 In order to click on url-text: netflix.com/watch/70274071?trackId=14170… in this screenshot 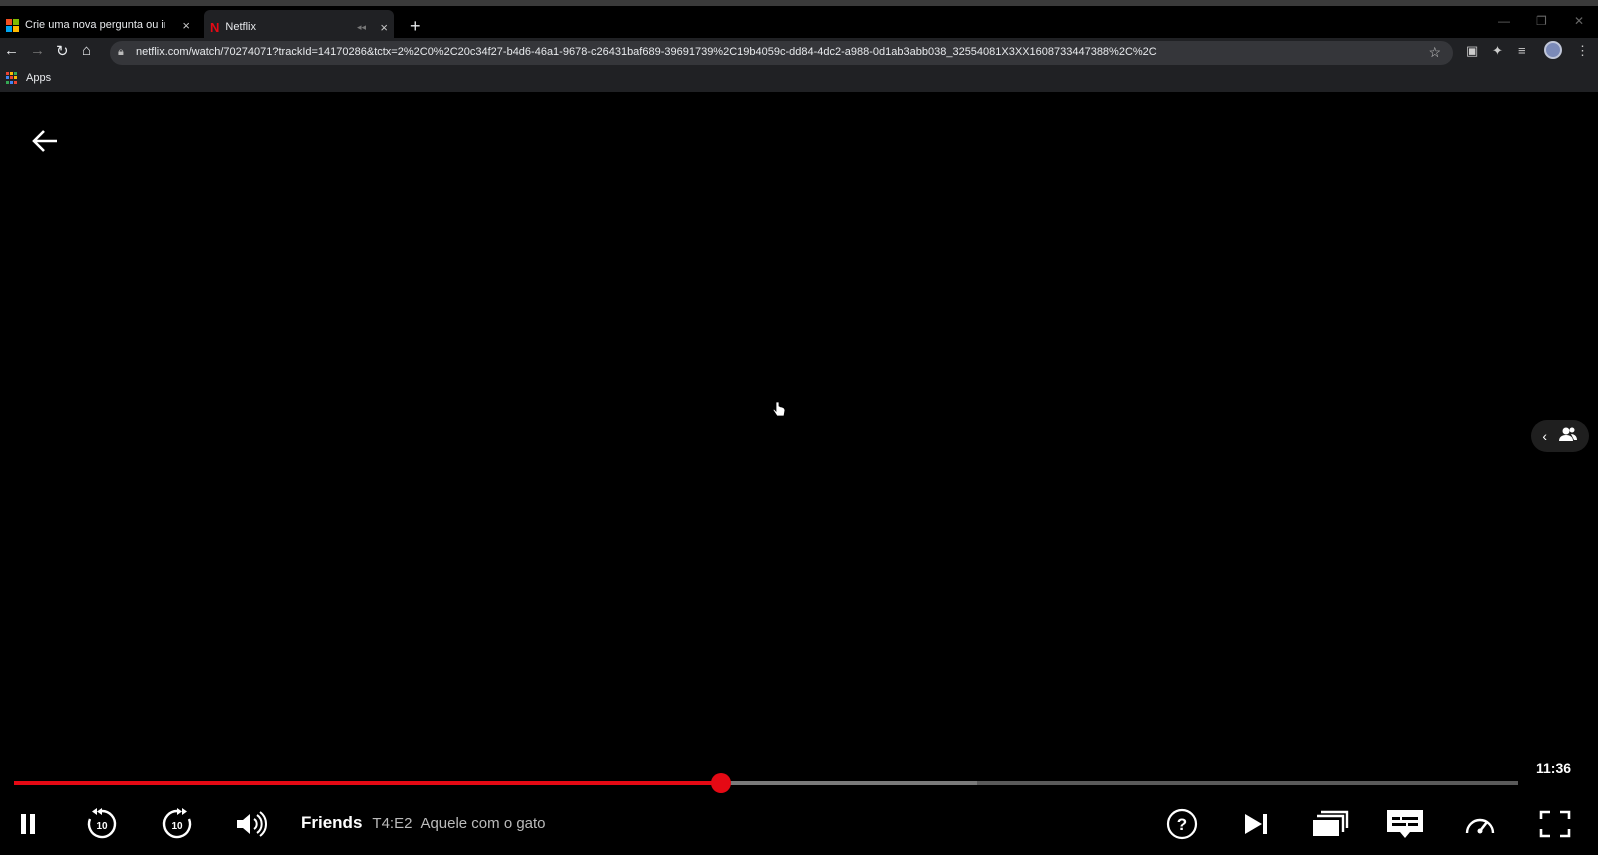, I will do `click(646, 52)`.